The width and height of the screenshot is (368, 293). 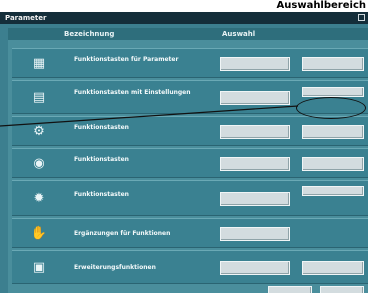 What do you see at coordinates (39, 233) in the screenshot?
I see `hand-icon: ✋` at bounding box center [39, 233].